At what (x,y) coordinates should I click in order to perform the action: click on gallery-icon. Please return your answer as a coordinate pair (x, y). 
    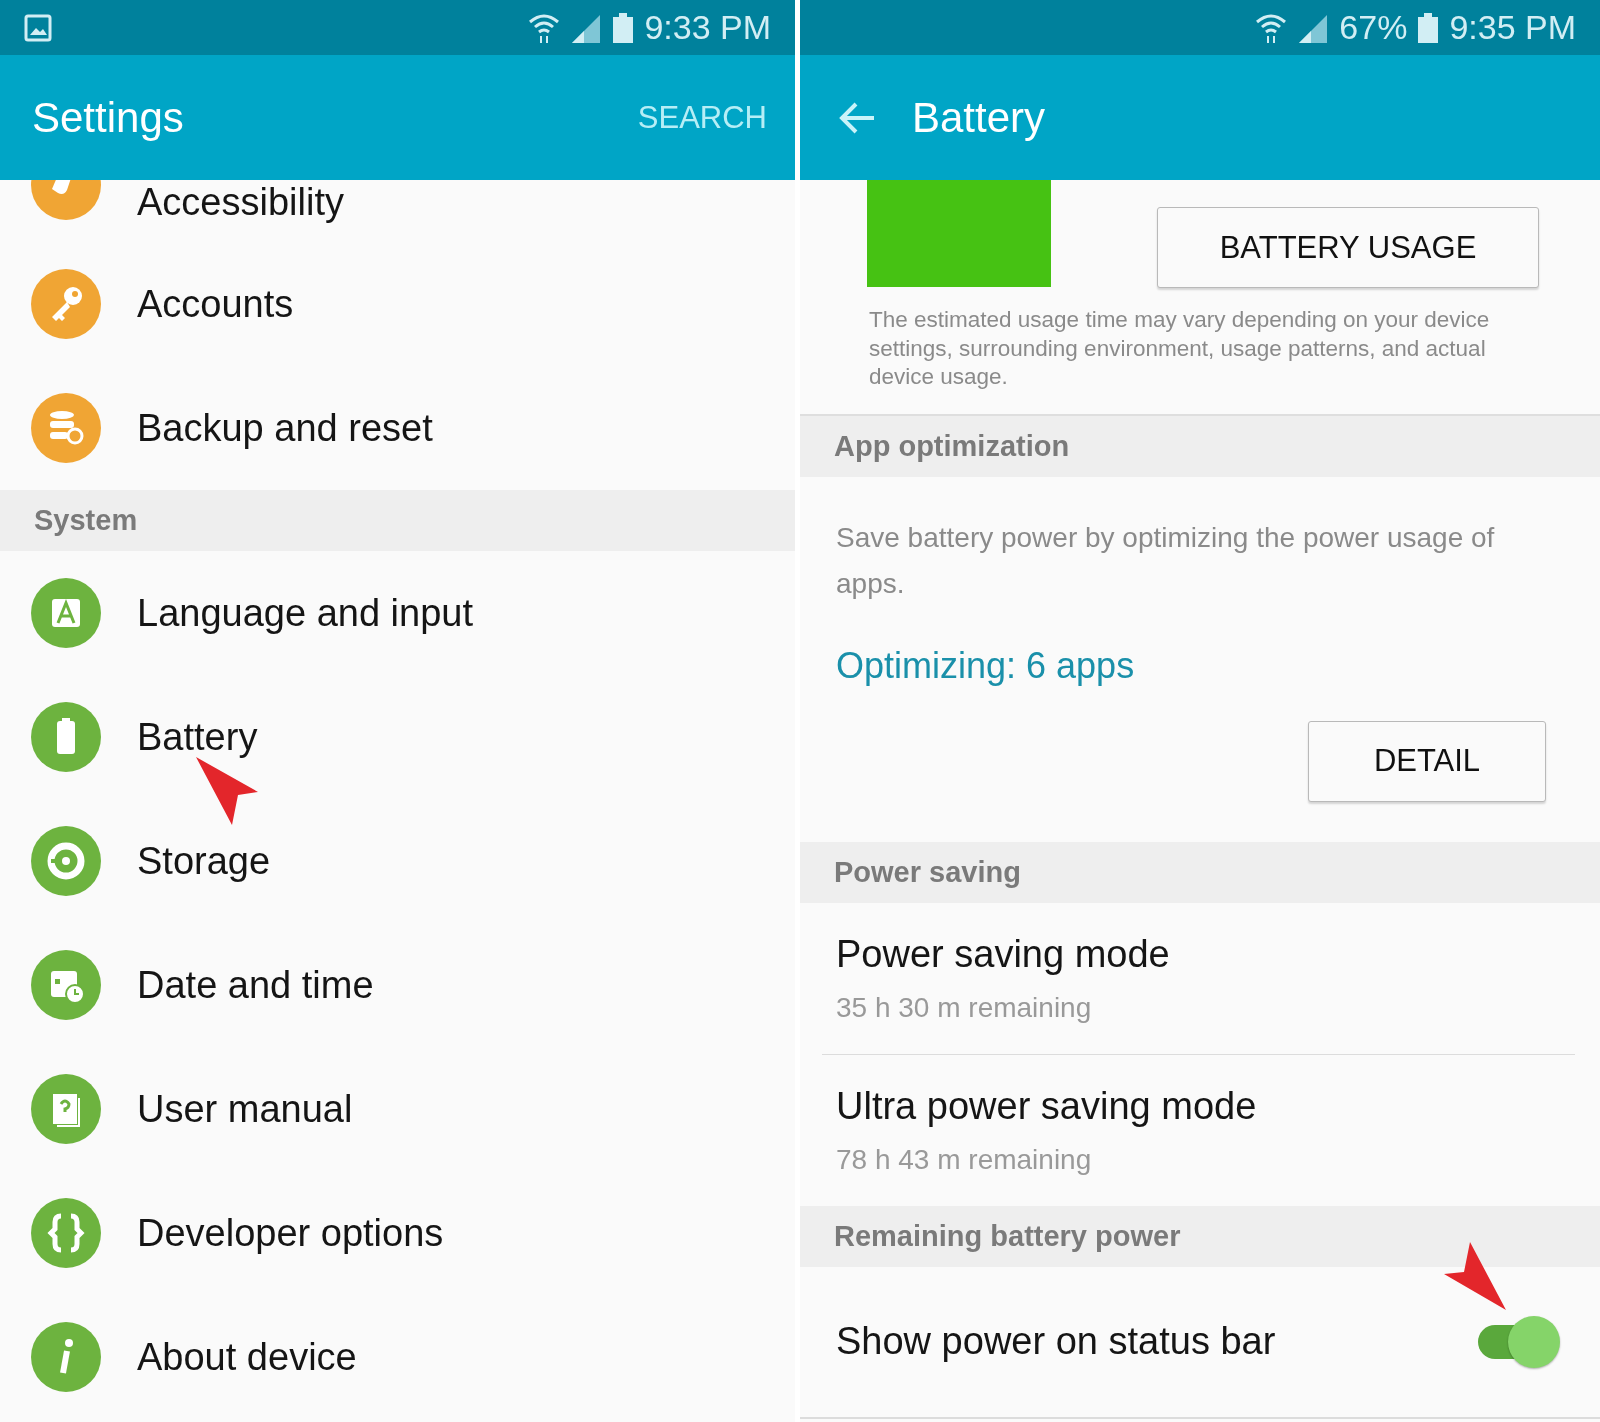
    Looking at the image, I should click on (38, 27).